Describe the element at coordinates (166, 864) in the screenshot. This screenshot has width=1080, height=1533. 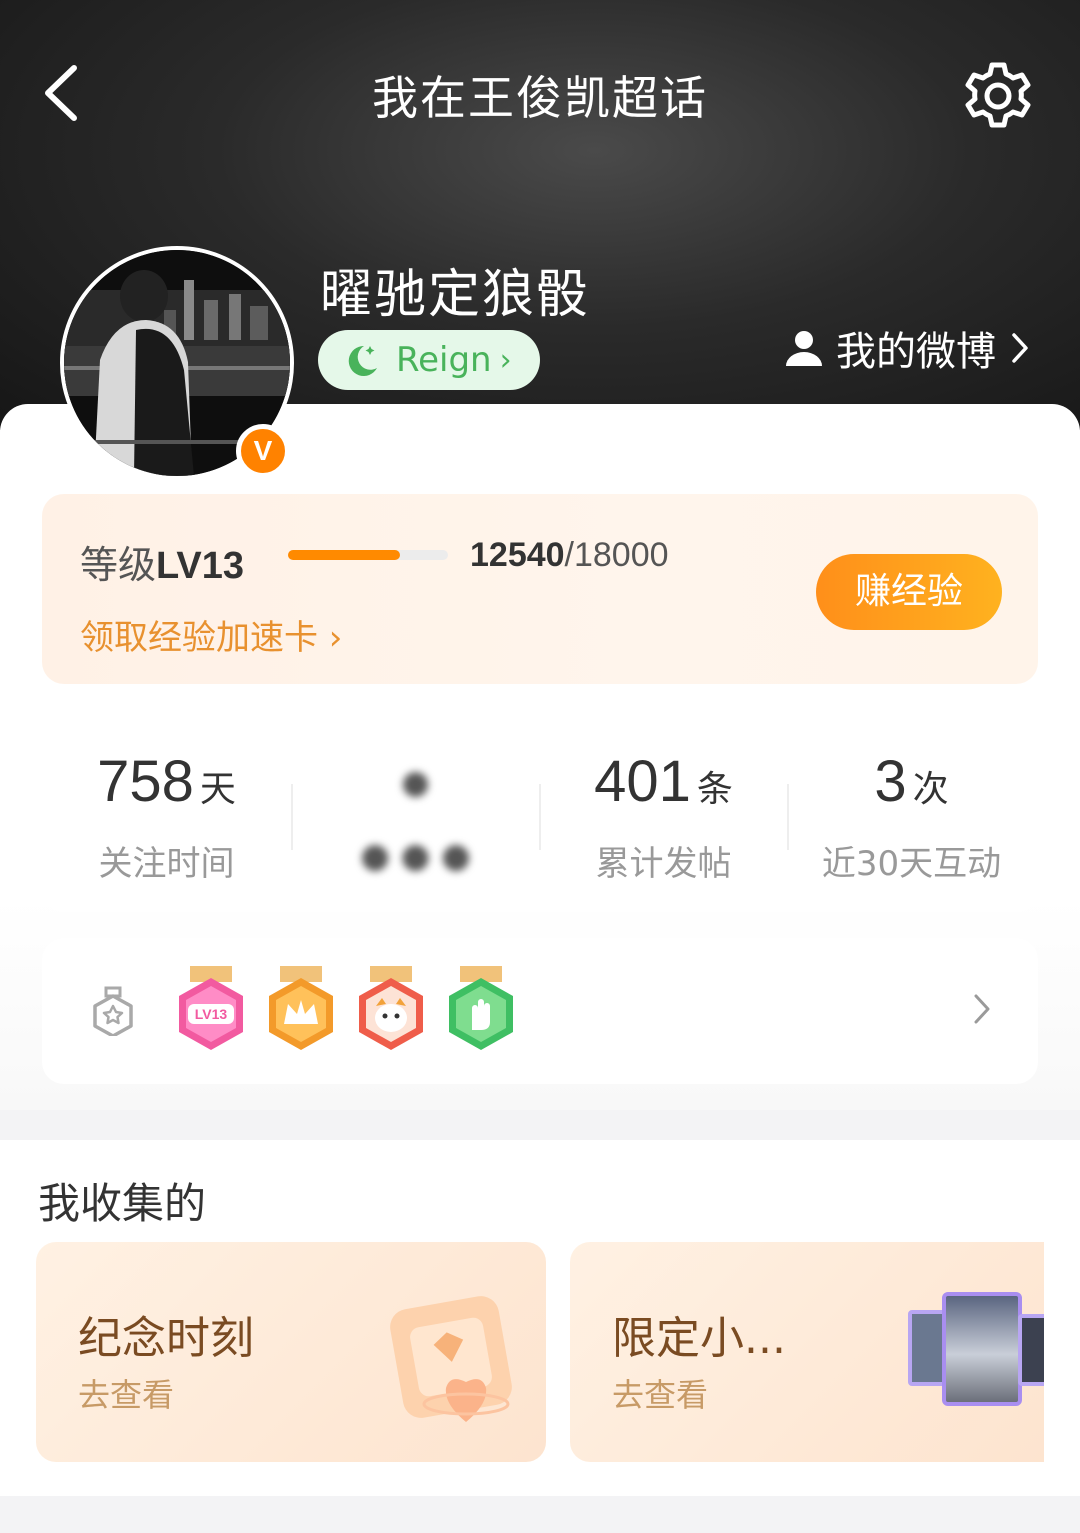
I see `stat-label: 关注时间` at that location.